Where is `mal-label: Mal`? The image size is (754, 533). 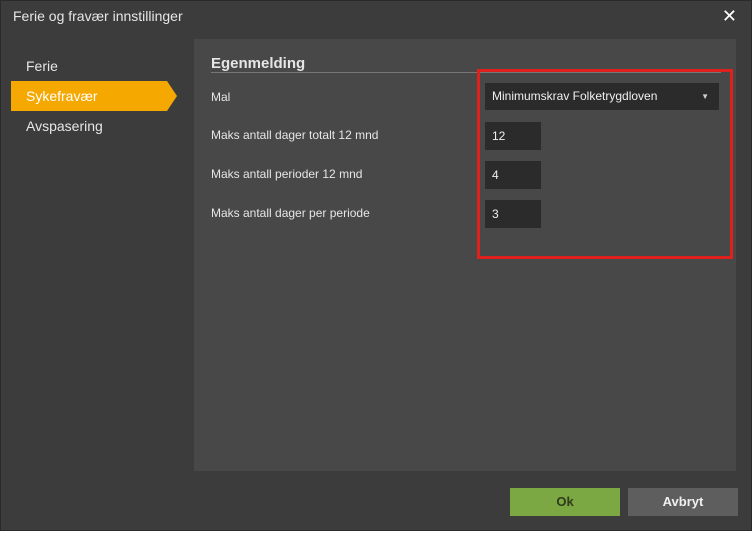 mal-label: Mal is located at coordinates (221, 97).